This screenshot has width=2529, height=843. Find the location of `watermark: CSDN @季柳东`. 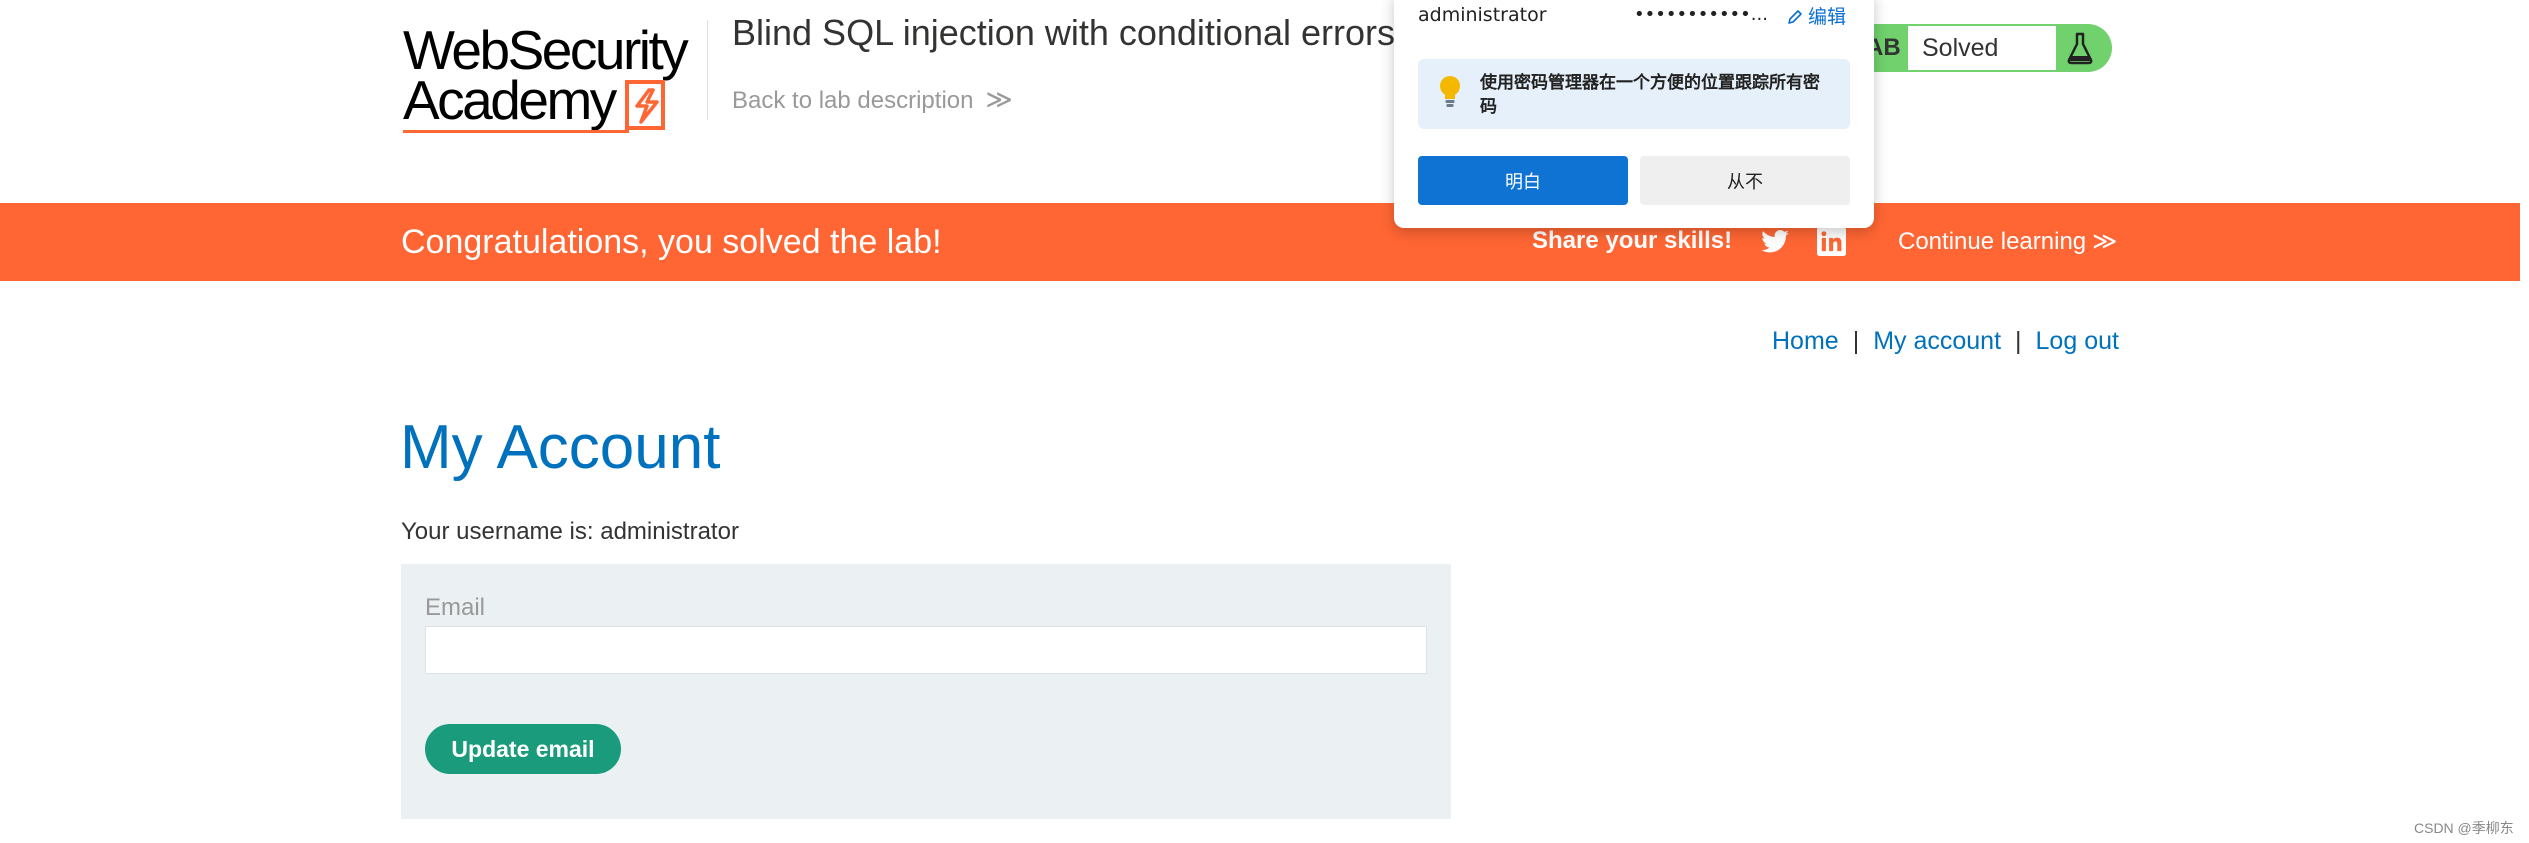

watermark: CSDN @季柳东 is located at coordinates (2464, 828).